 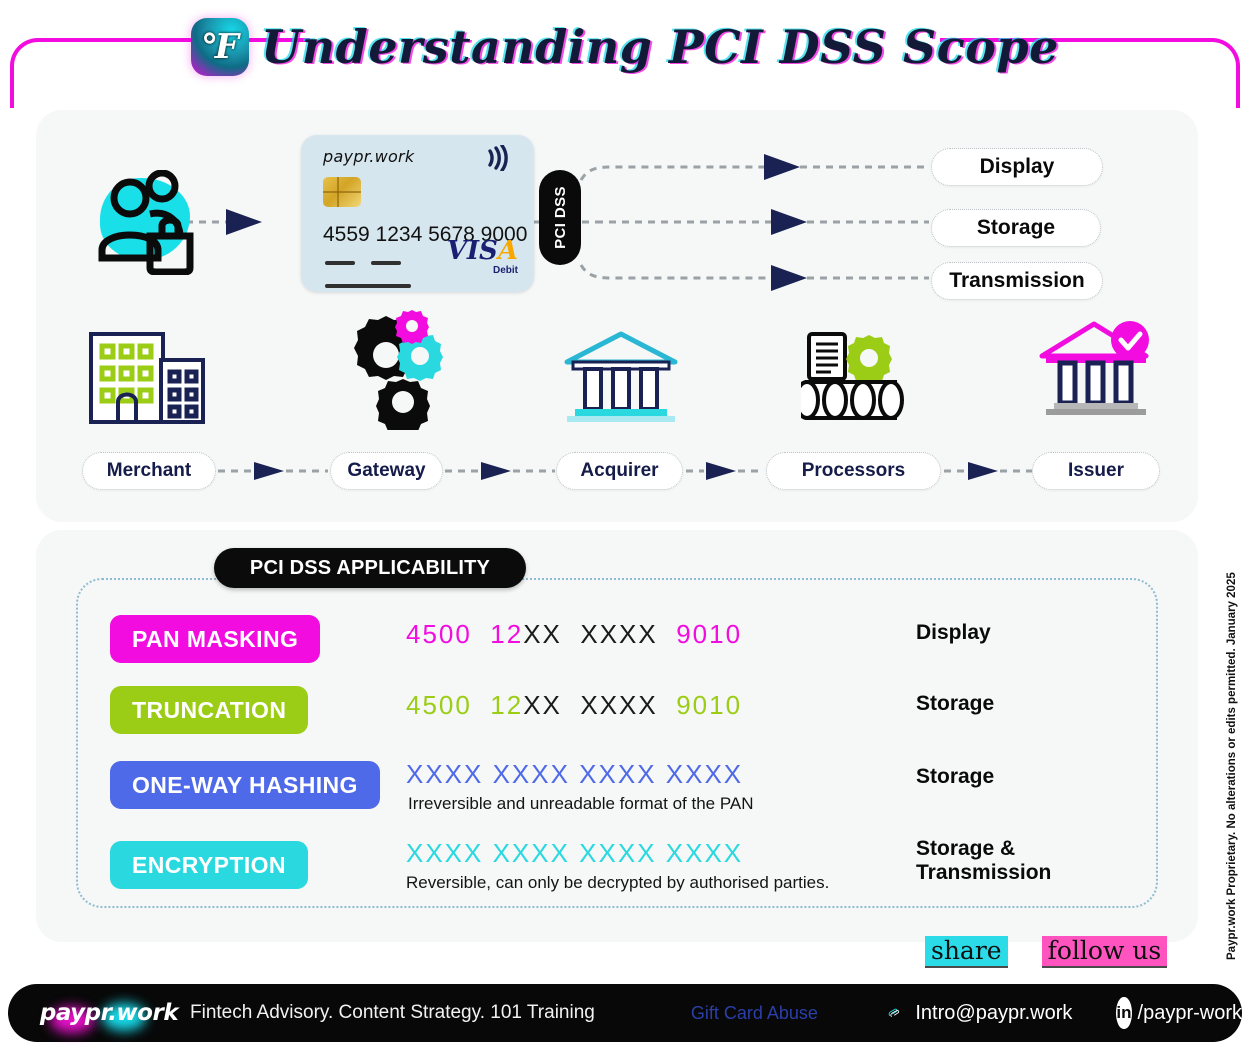 I want to click on gift-card-abuse-link: Gift Card Abuse, so click(x=754, y=1013).